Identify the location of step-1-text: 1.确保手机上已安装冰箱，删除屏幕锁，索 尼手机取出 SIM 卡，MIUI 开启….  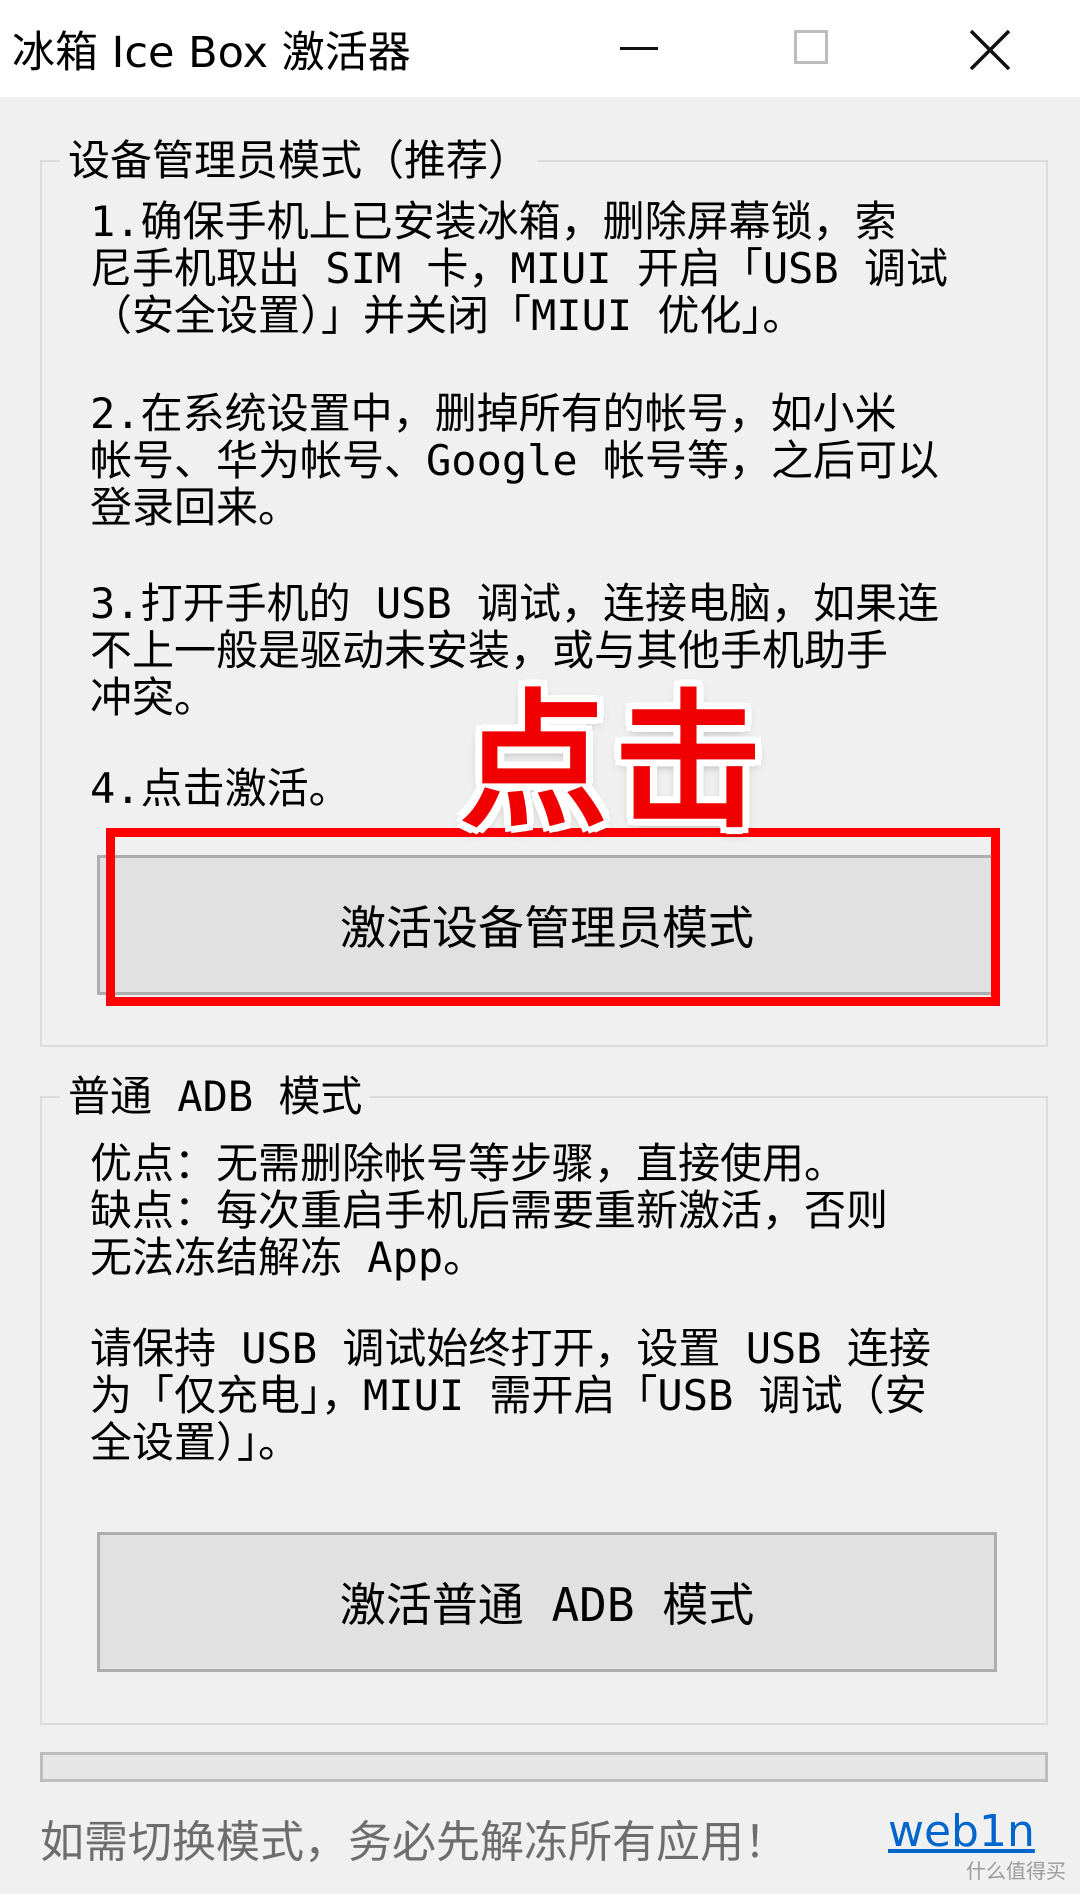
(519, 268).